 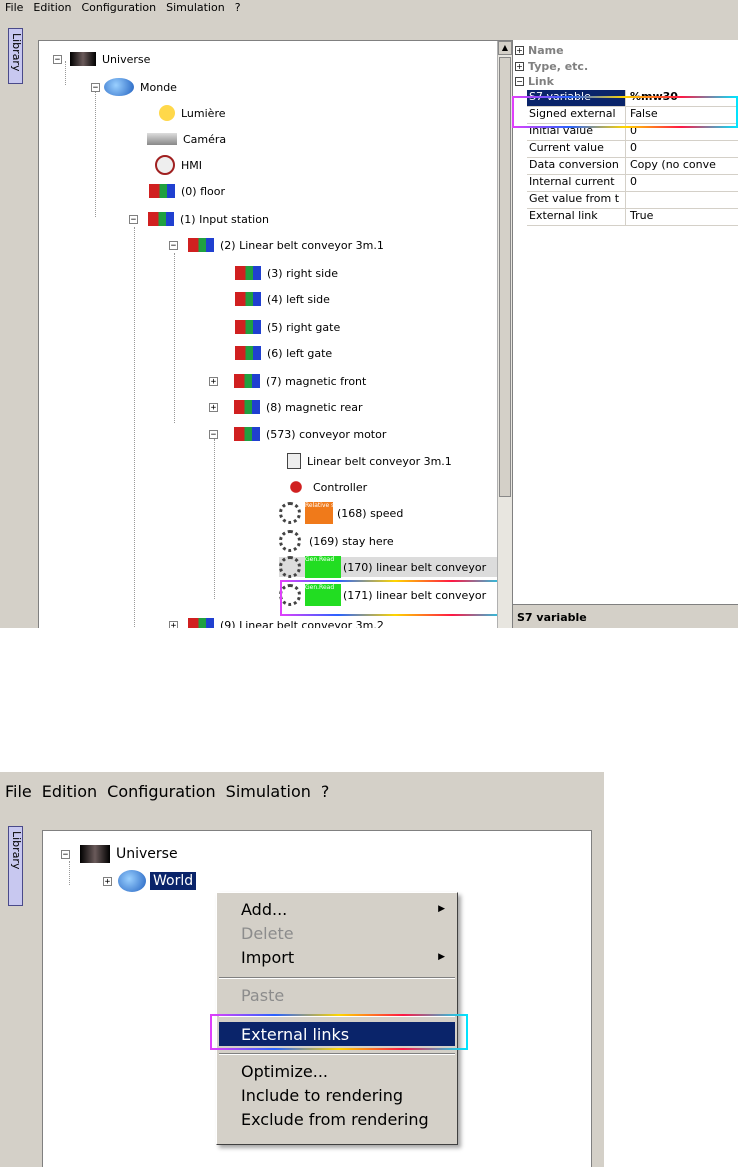 I want to click on tree-node-magnetic-front: + (7) magnetic front, so click(x=287, y=381).